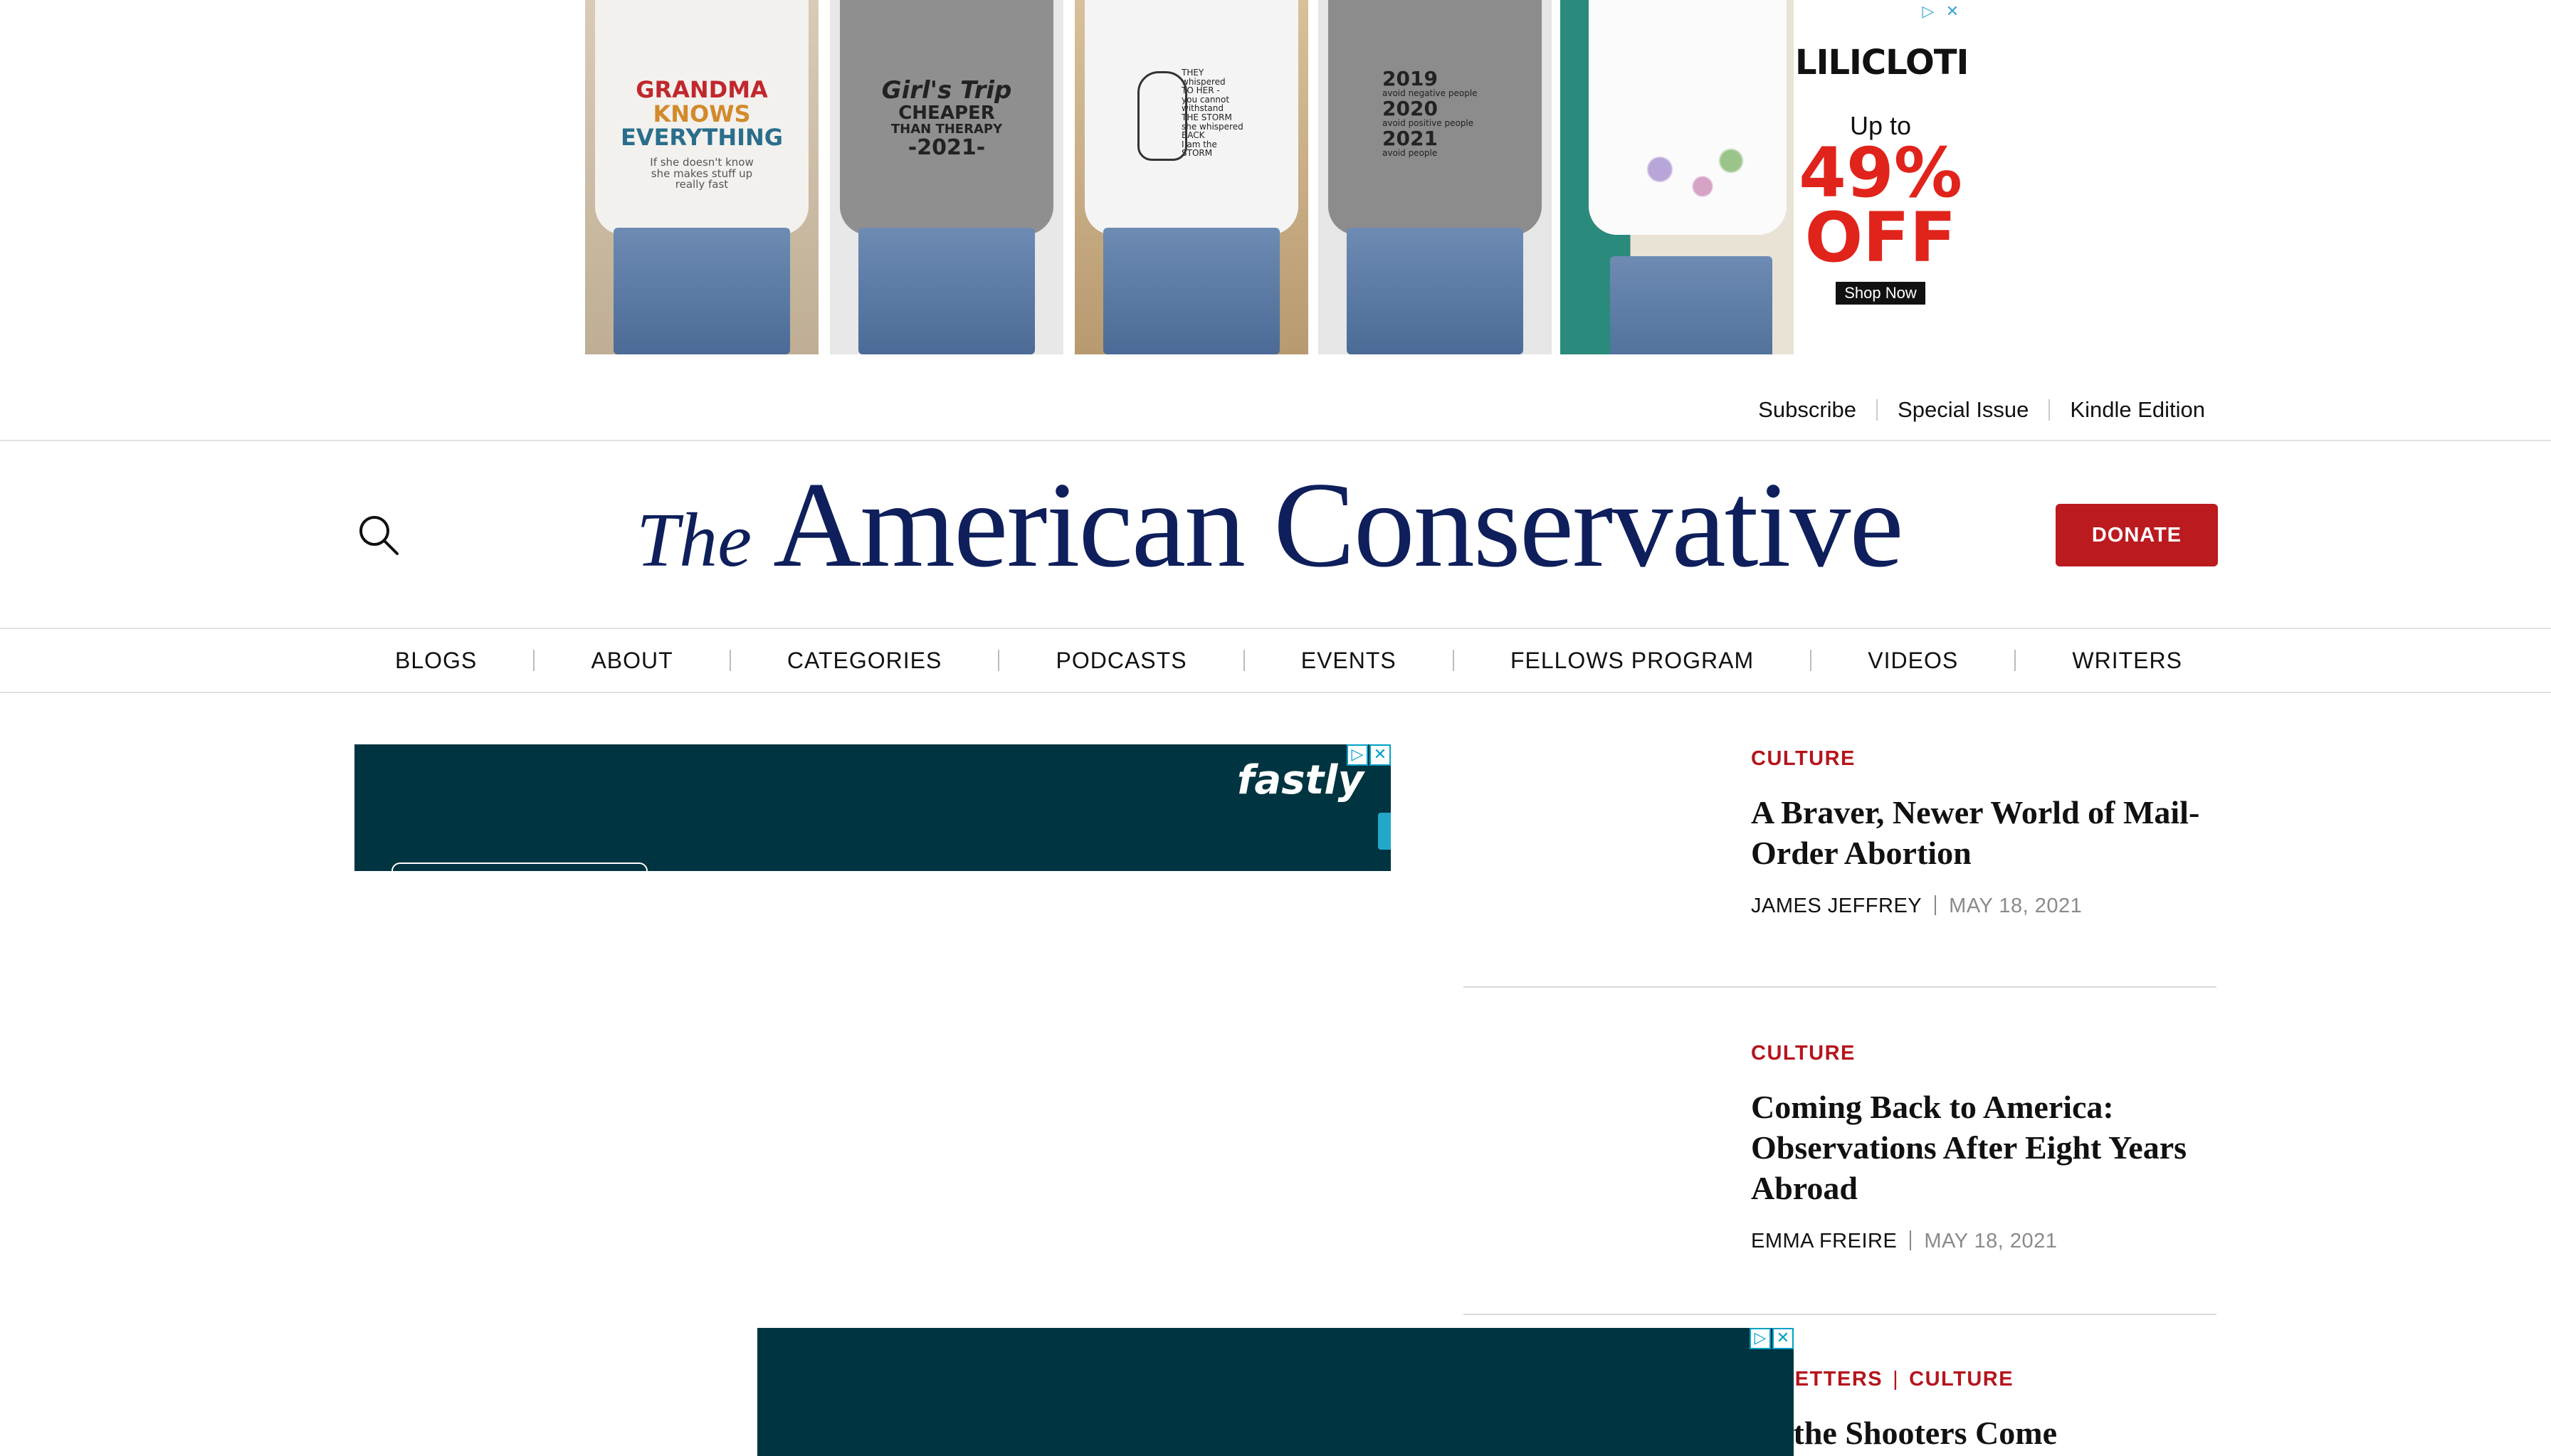  What do you see at coordinates (1275, 692) in the screenshot?
I see `nav-bottom-divider` at bounding box center [1275, 692].